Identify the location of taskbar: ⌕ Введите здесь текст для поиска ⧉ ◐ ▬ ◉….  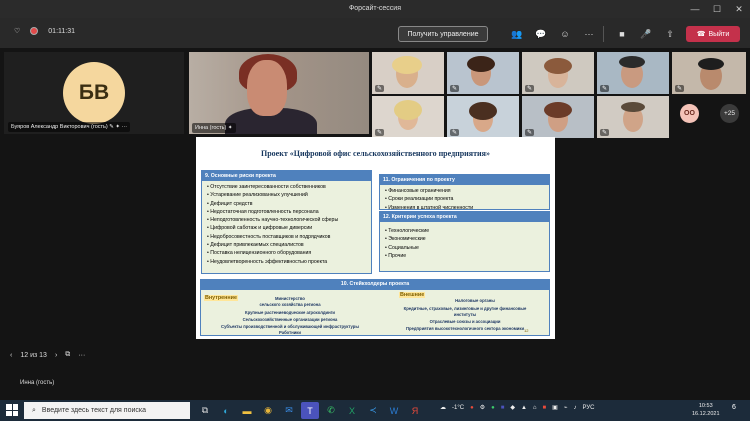
(375, 410).